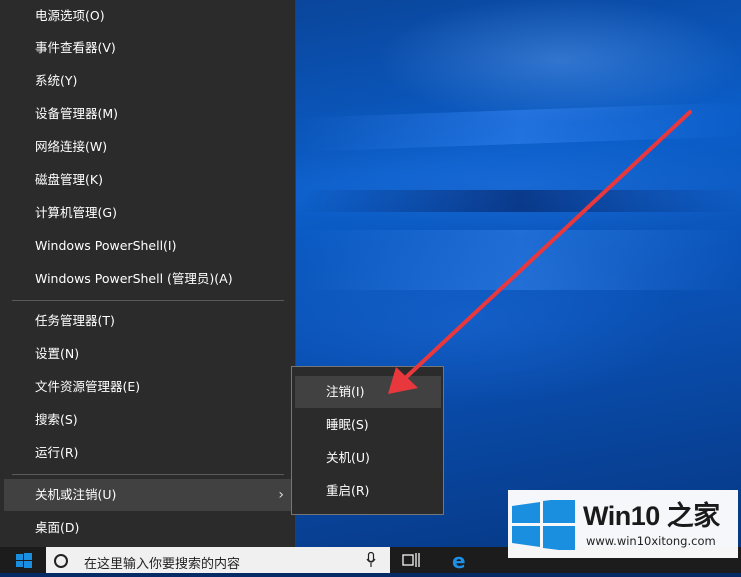 The width and height of the screenshot is (741, 577). I want to click on watermark-title: Win10 之家, so click(651, 516).